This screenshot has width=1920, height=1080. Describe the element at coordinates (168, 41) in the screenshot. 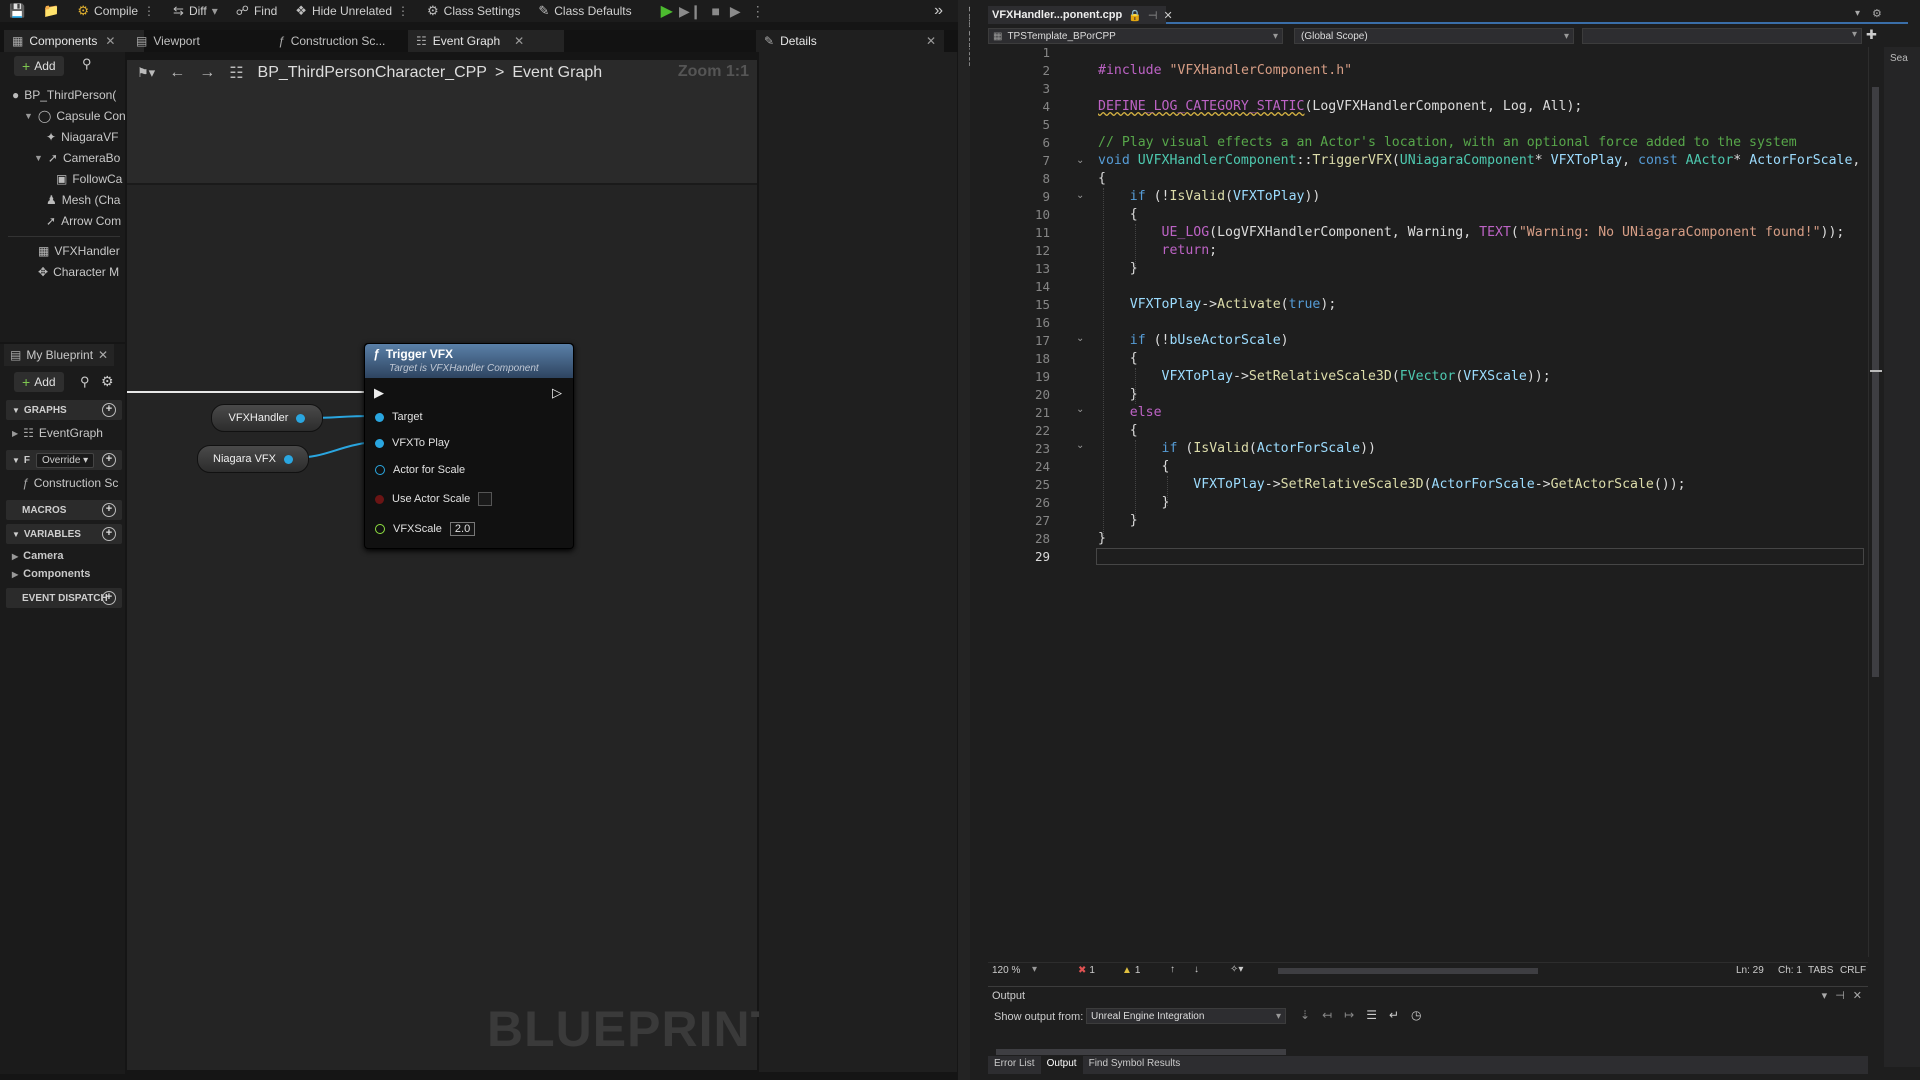

I see `tab-viewport: ▤ Viewport` at that location.